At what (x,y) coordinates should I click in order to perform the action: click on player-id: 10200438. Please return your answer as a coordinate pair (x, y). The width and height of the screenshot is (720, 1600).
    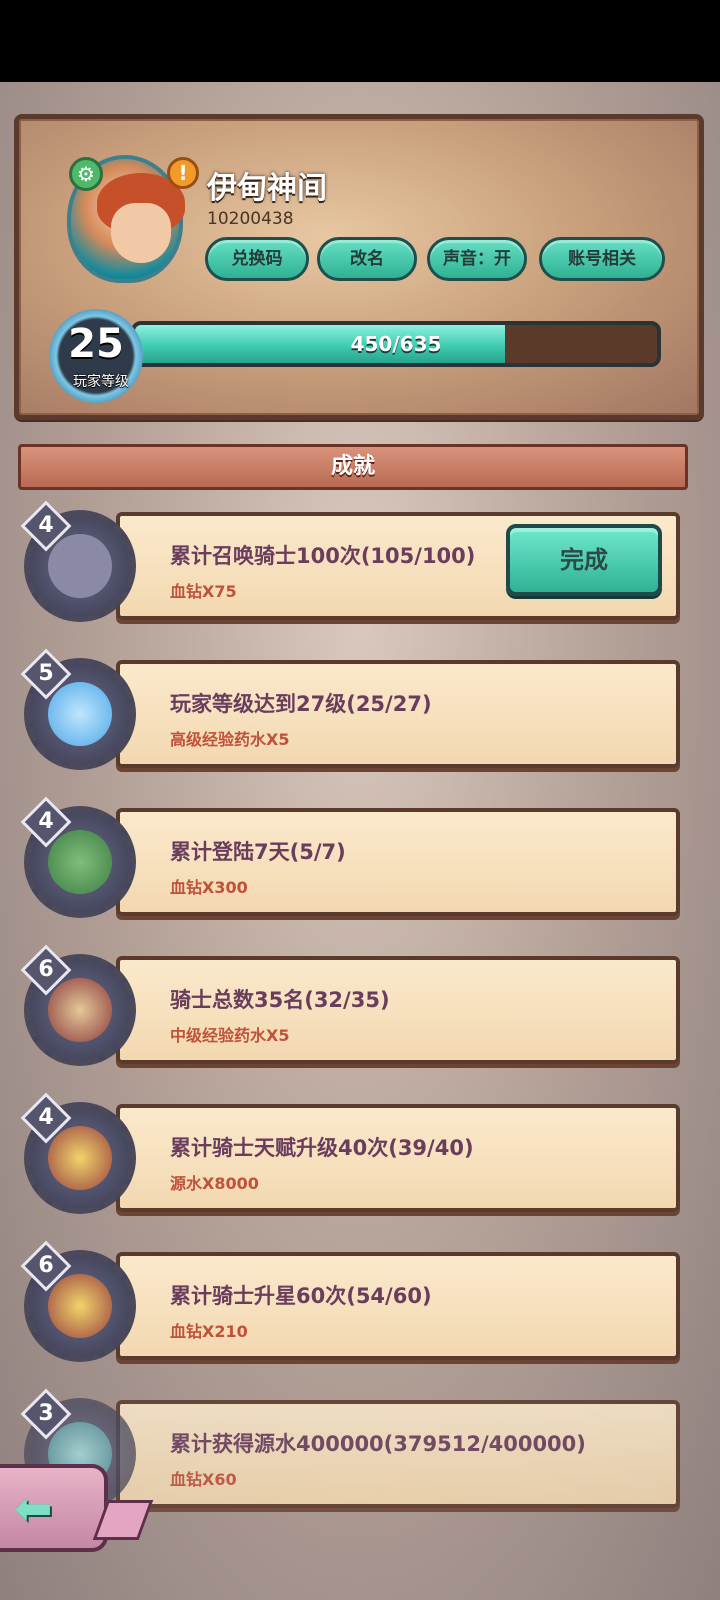
    Looking at the image, I should click on (250, 219).